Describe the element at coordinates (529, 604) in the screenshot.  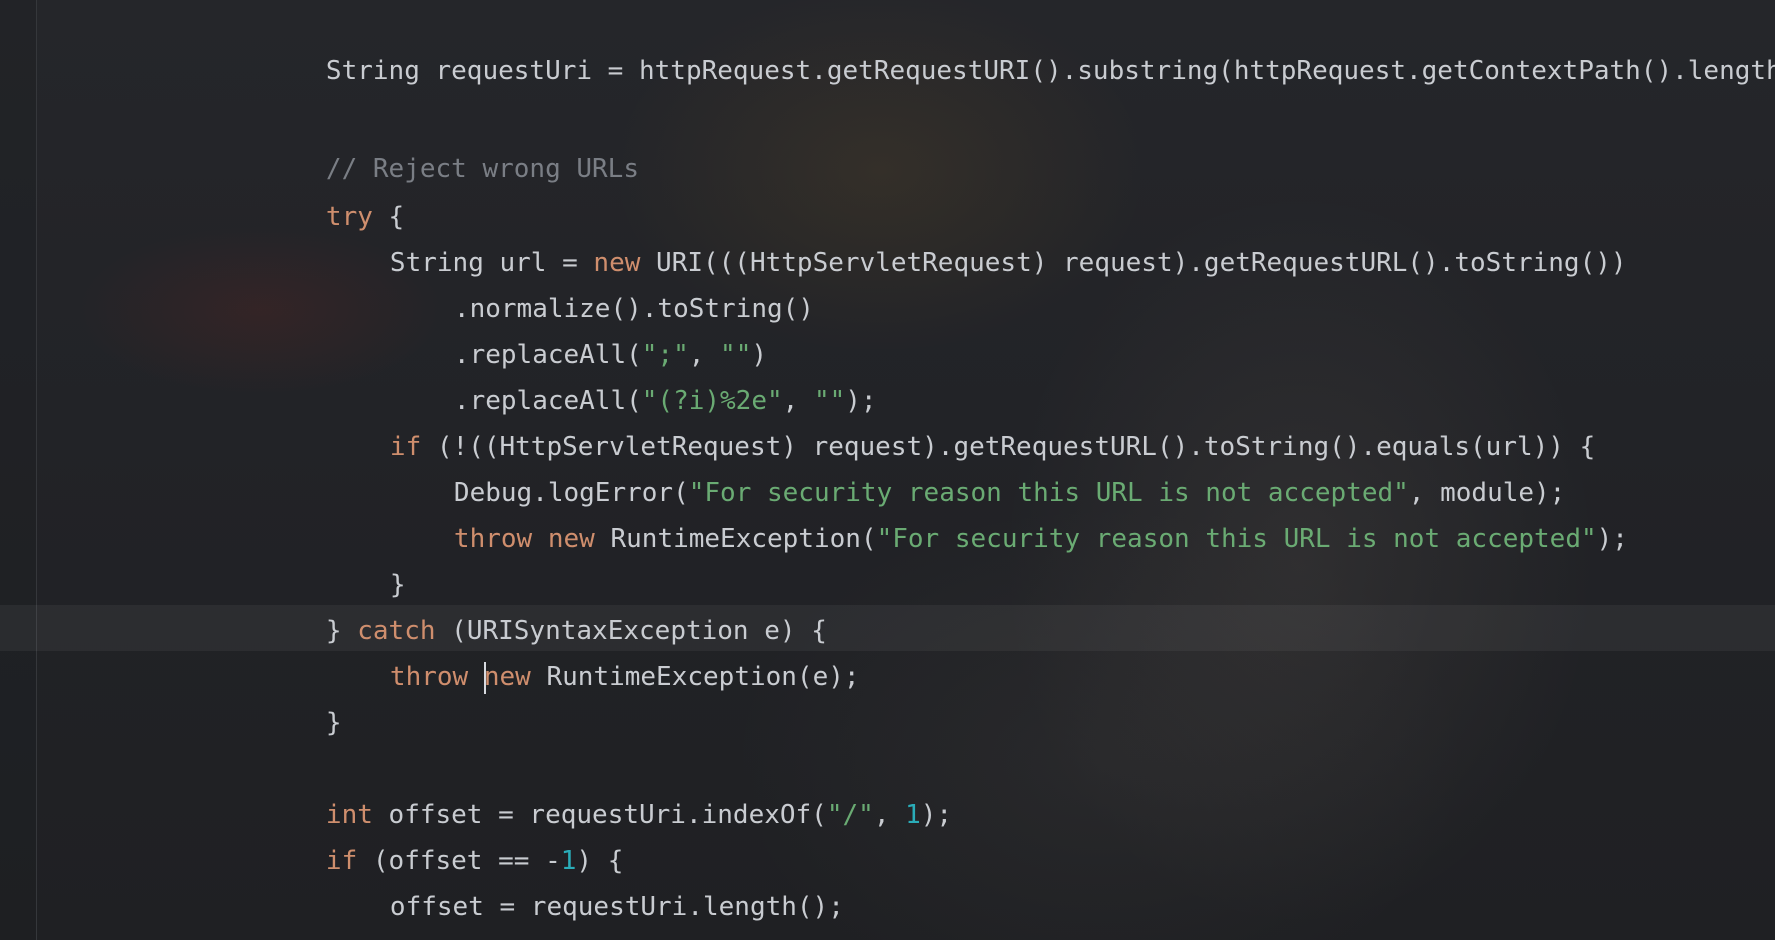
I see `code-line: } catch (URISyntaxException e) {` at that location.